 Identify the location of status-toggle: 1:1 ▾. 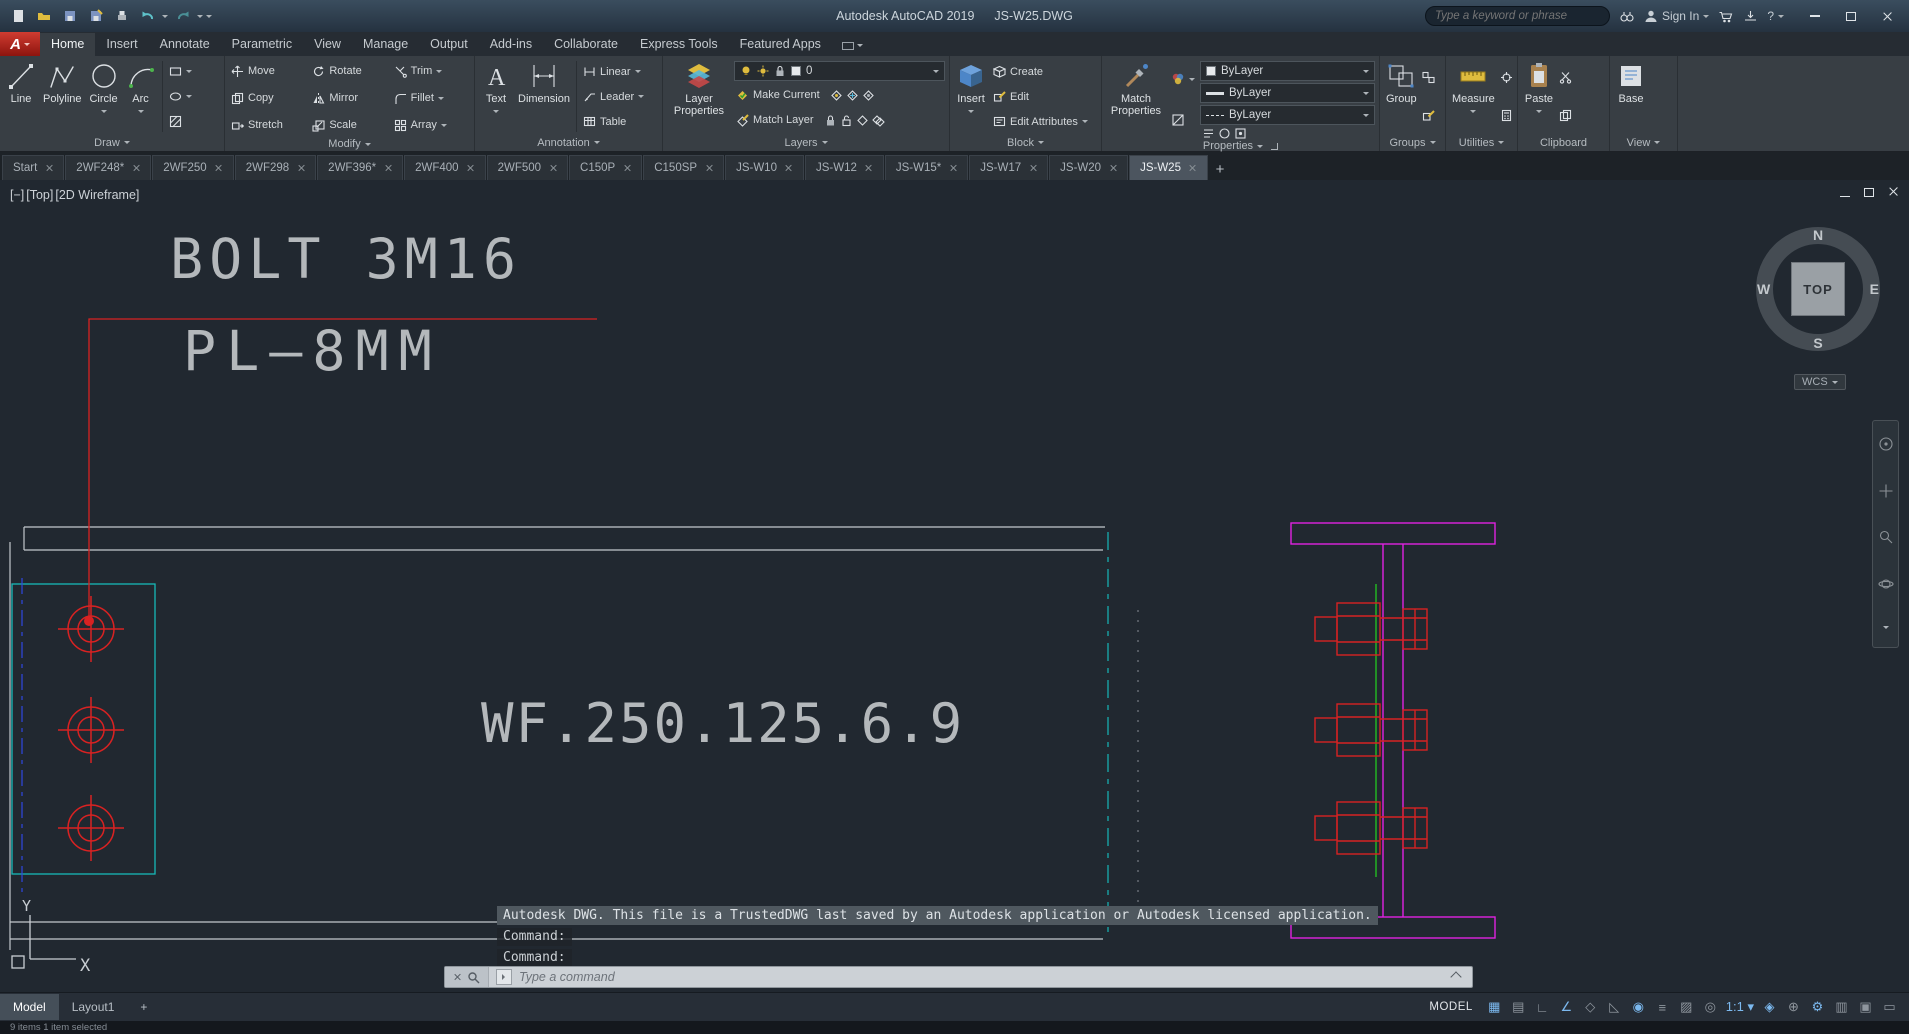
(1740, 1007).